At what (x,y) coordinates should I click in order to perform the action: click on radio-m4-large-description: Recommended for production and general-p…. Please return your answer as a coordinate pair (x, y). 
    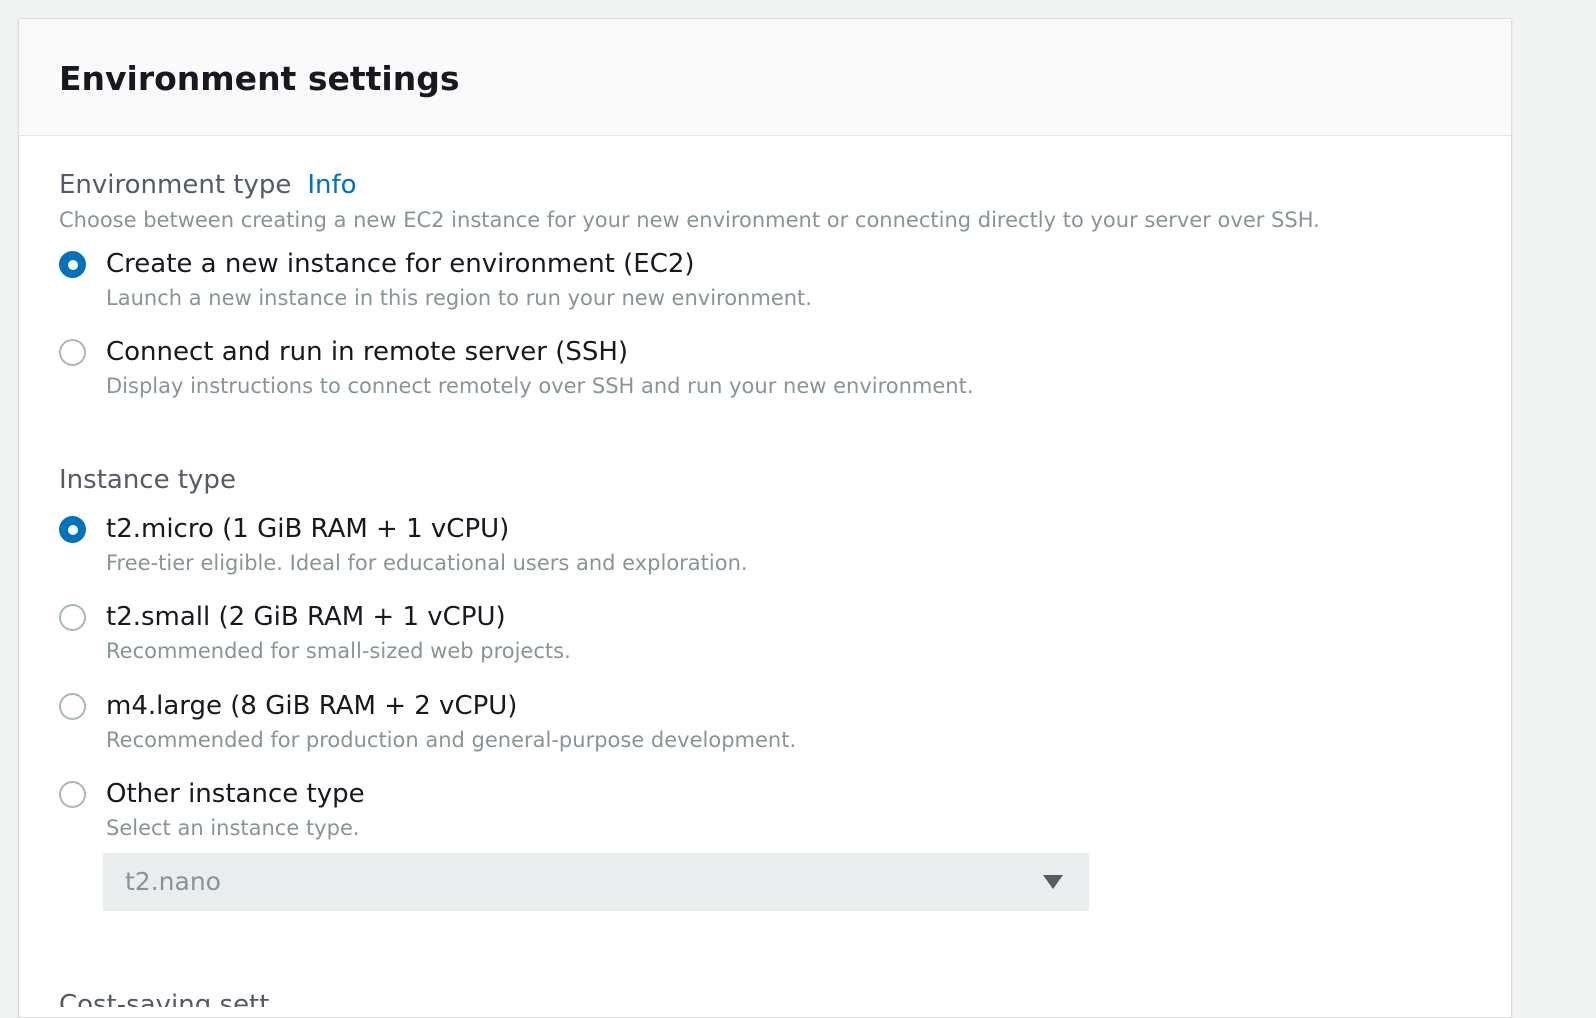
    Looking at the image, I should click on (451, 740).